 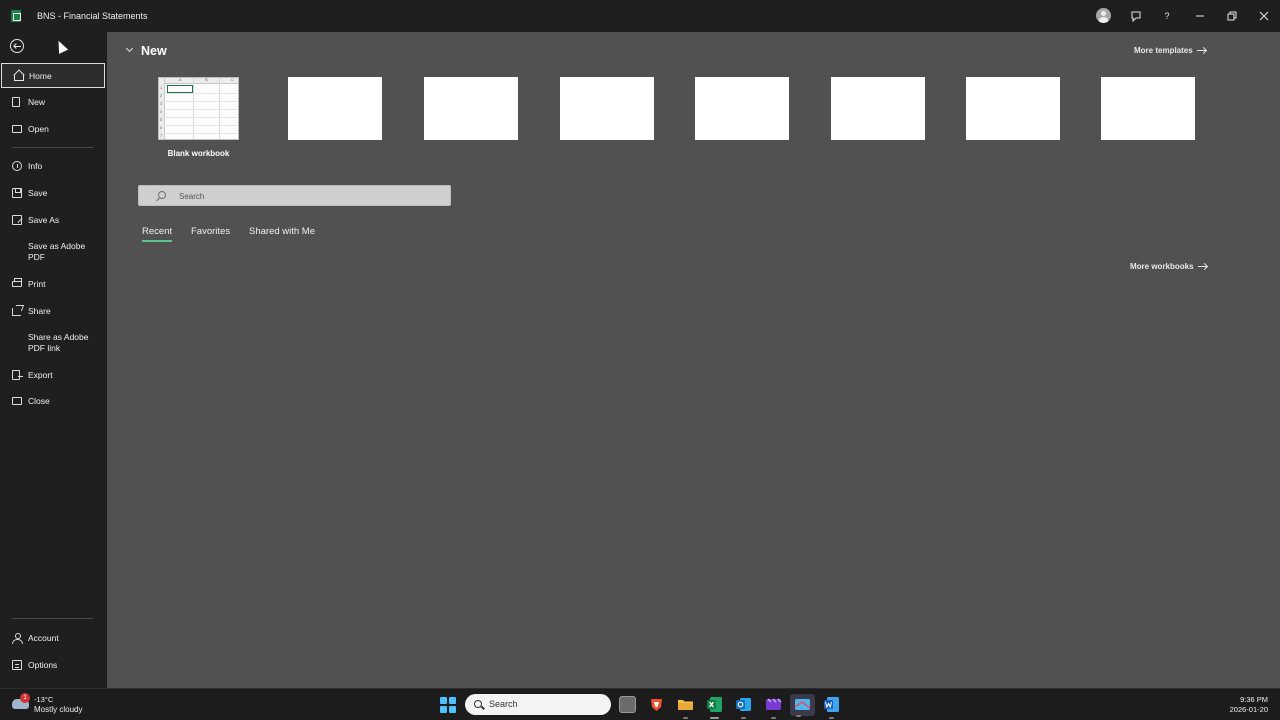 What do you see at coordinates (1167, 16) in the screenshot?
I see `help-icon: ?` at bounding box center [1167, 16].